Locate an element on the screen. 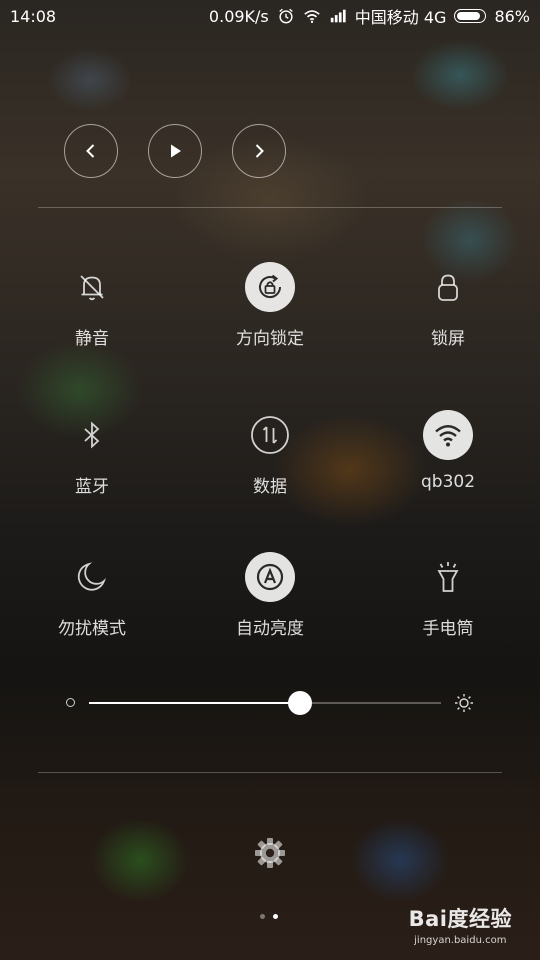 The height and width of the screenshot is (960, 540). previous-button is located at coordinates (91, 151).